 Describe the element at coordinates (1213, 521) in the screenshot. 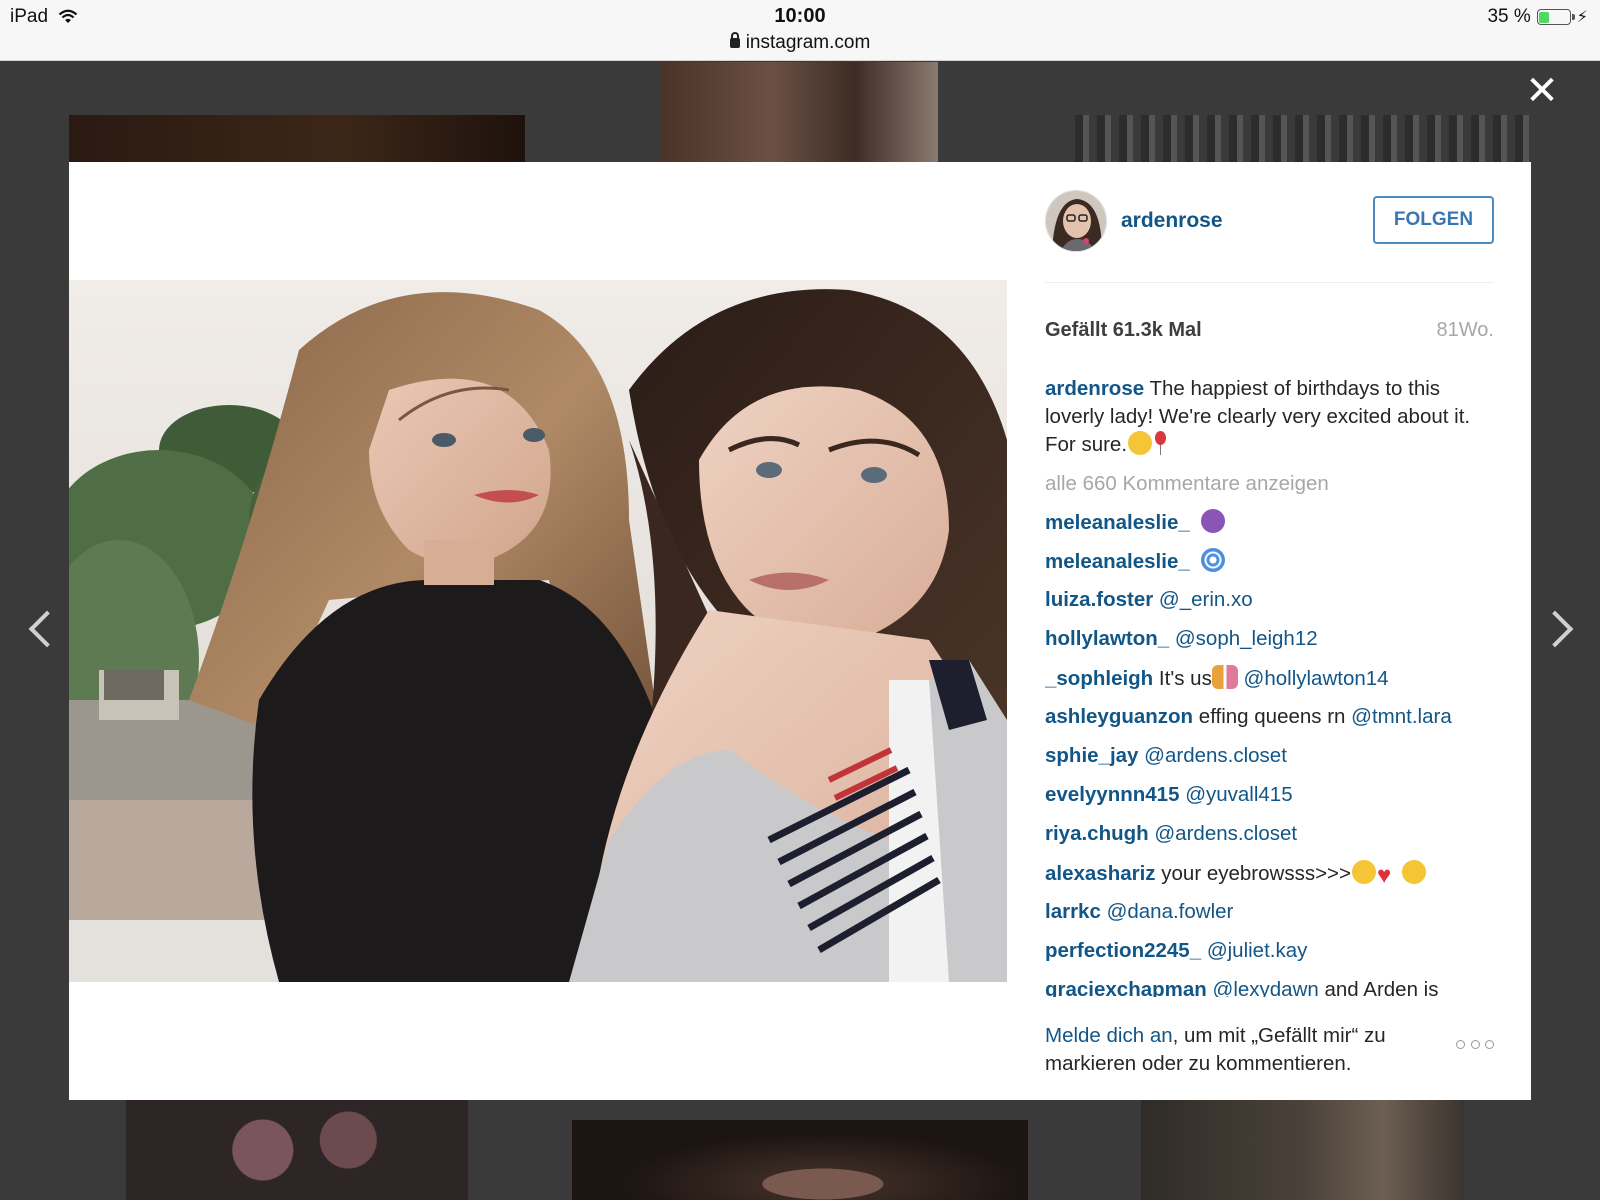

I see `smiling-imp-emoji` at that location.